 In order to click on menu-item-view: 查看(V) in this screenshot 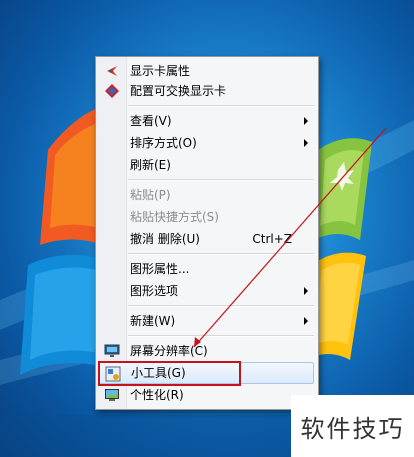, I will do `click(207, 121)`.